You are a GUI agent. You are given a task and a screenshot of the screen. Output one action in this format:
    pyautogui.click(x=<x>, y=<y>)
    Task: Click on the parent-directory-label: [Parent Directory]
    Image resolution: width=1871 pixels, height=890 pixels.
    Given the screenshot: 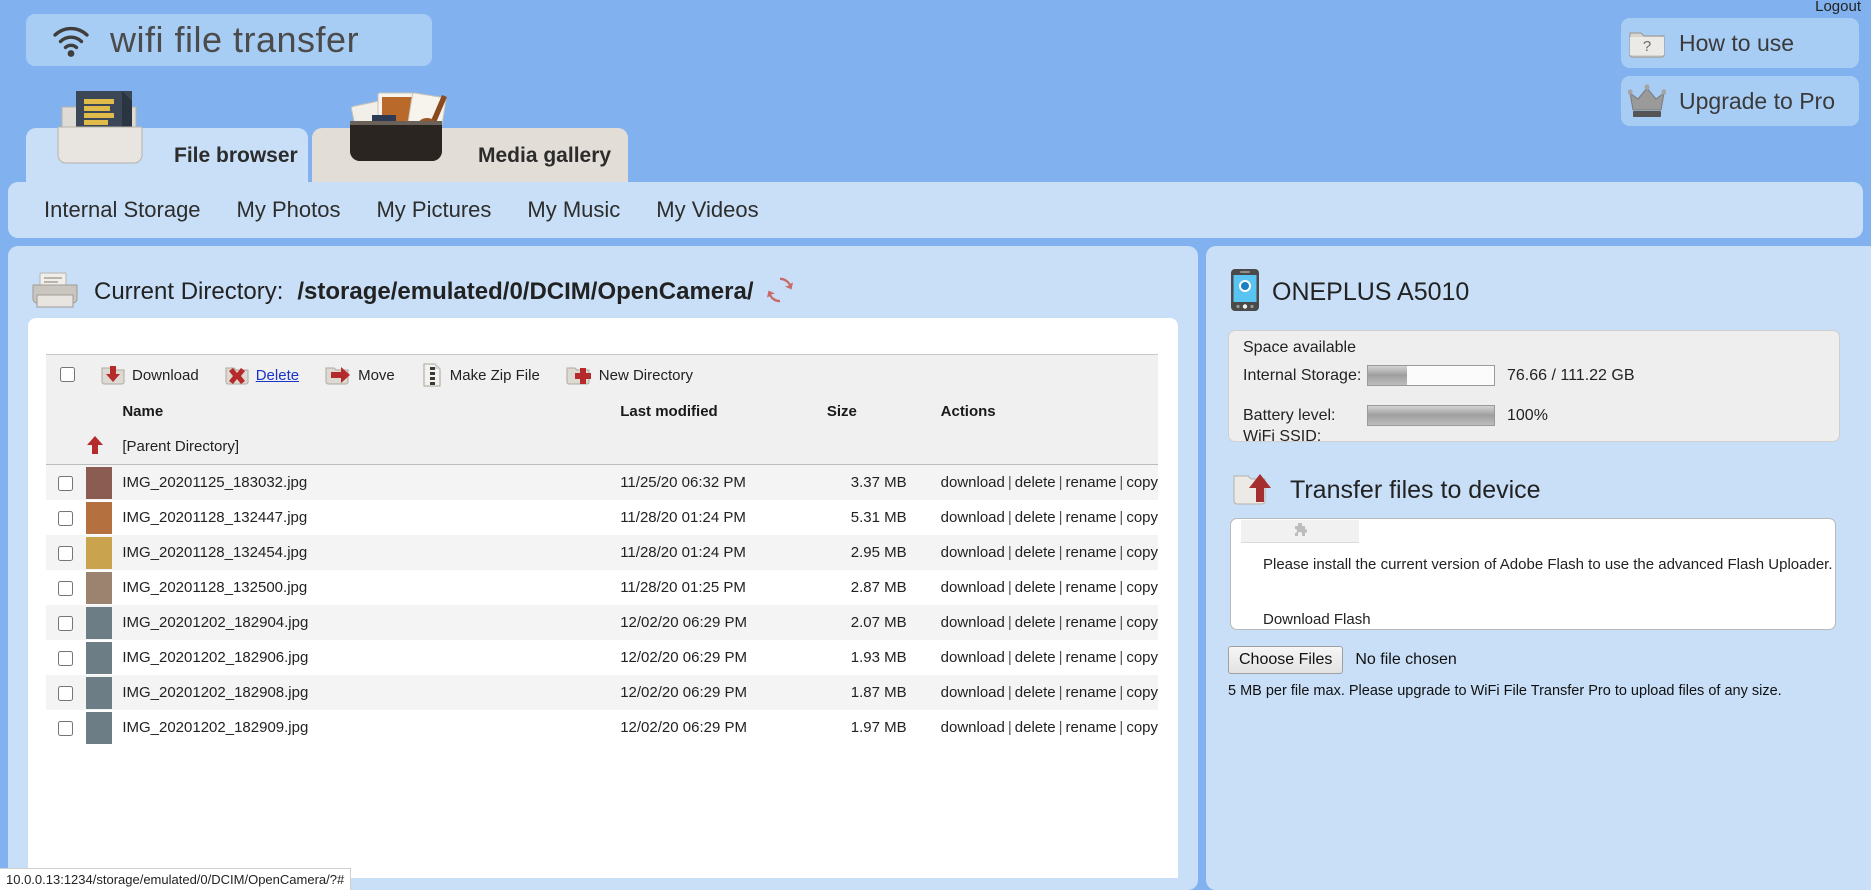 What is the action you would take?
    pyautogui.click(x=371, y=447)
    